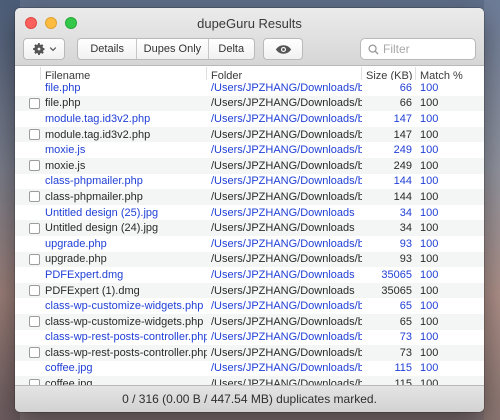 Image resolution: width=500 pixels, height=420 pixels. I want to click on filename-cell: PDFExpert.dmg, so click(84, 274).